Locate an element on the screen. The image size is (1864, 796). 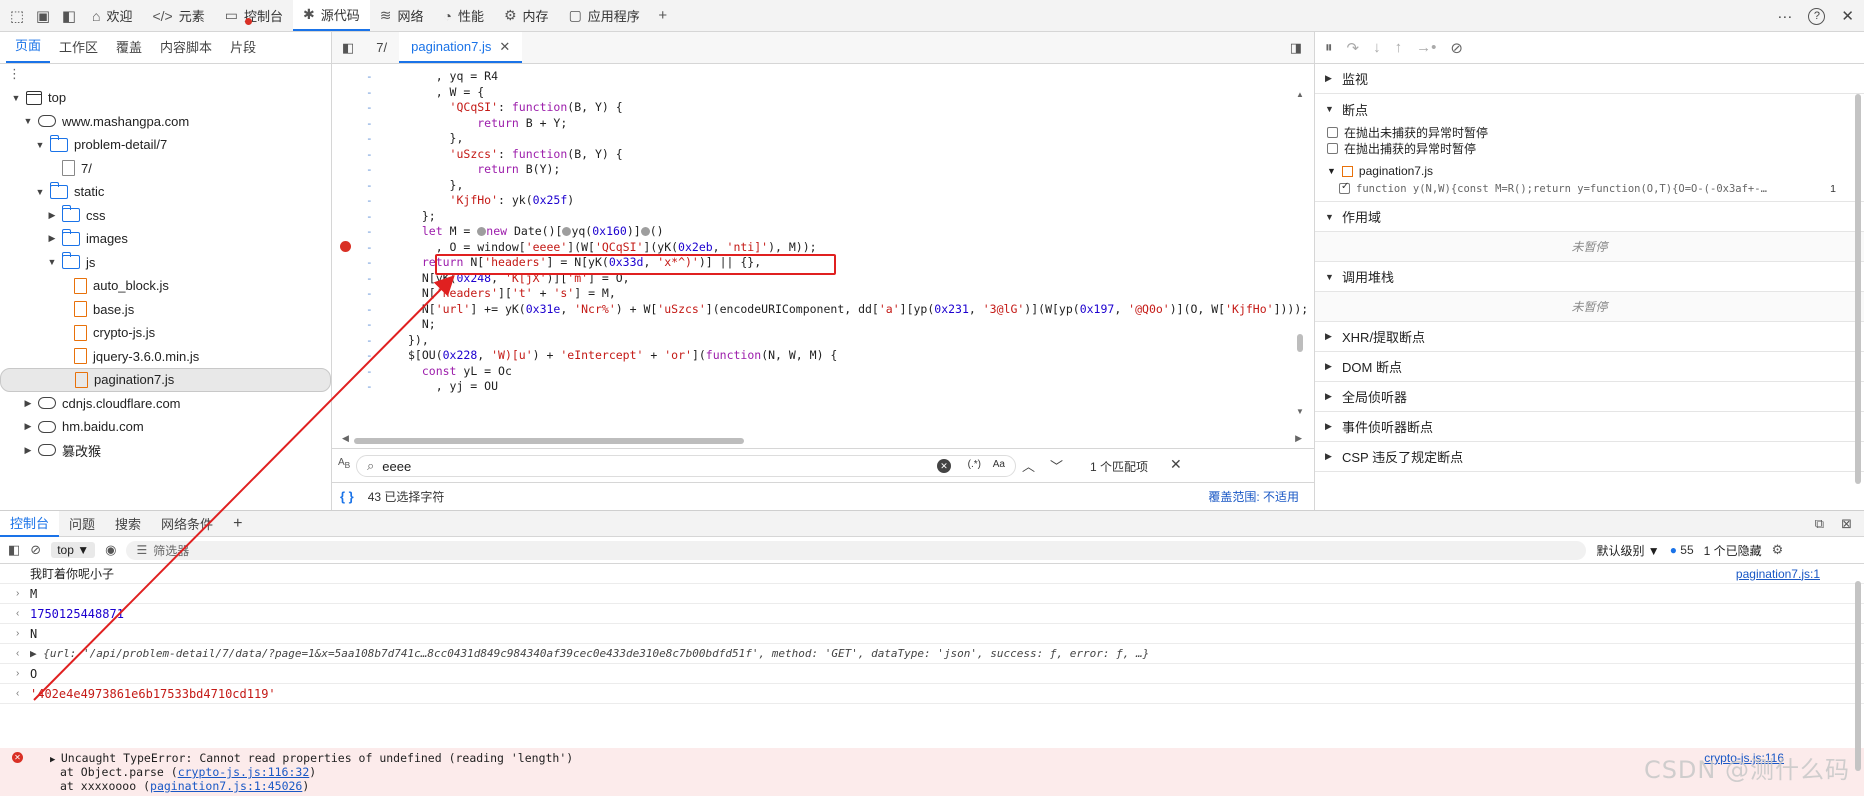
editor-hscrollbar: ◀ ▶ is located at coordinates (822, 441).